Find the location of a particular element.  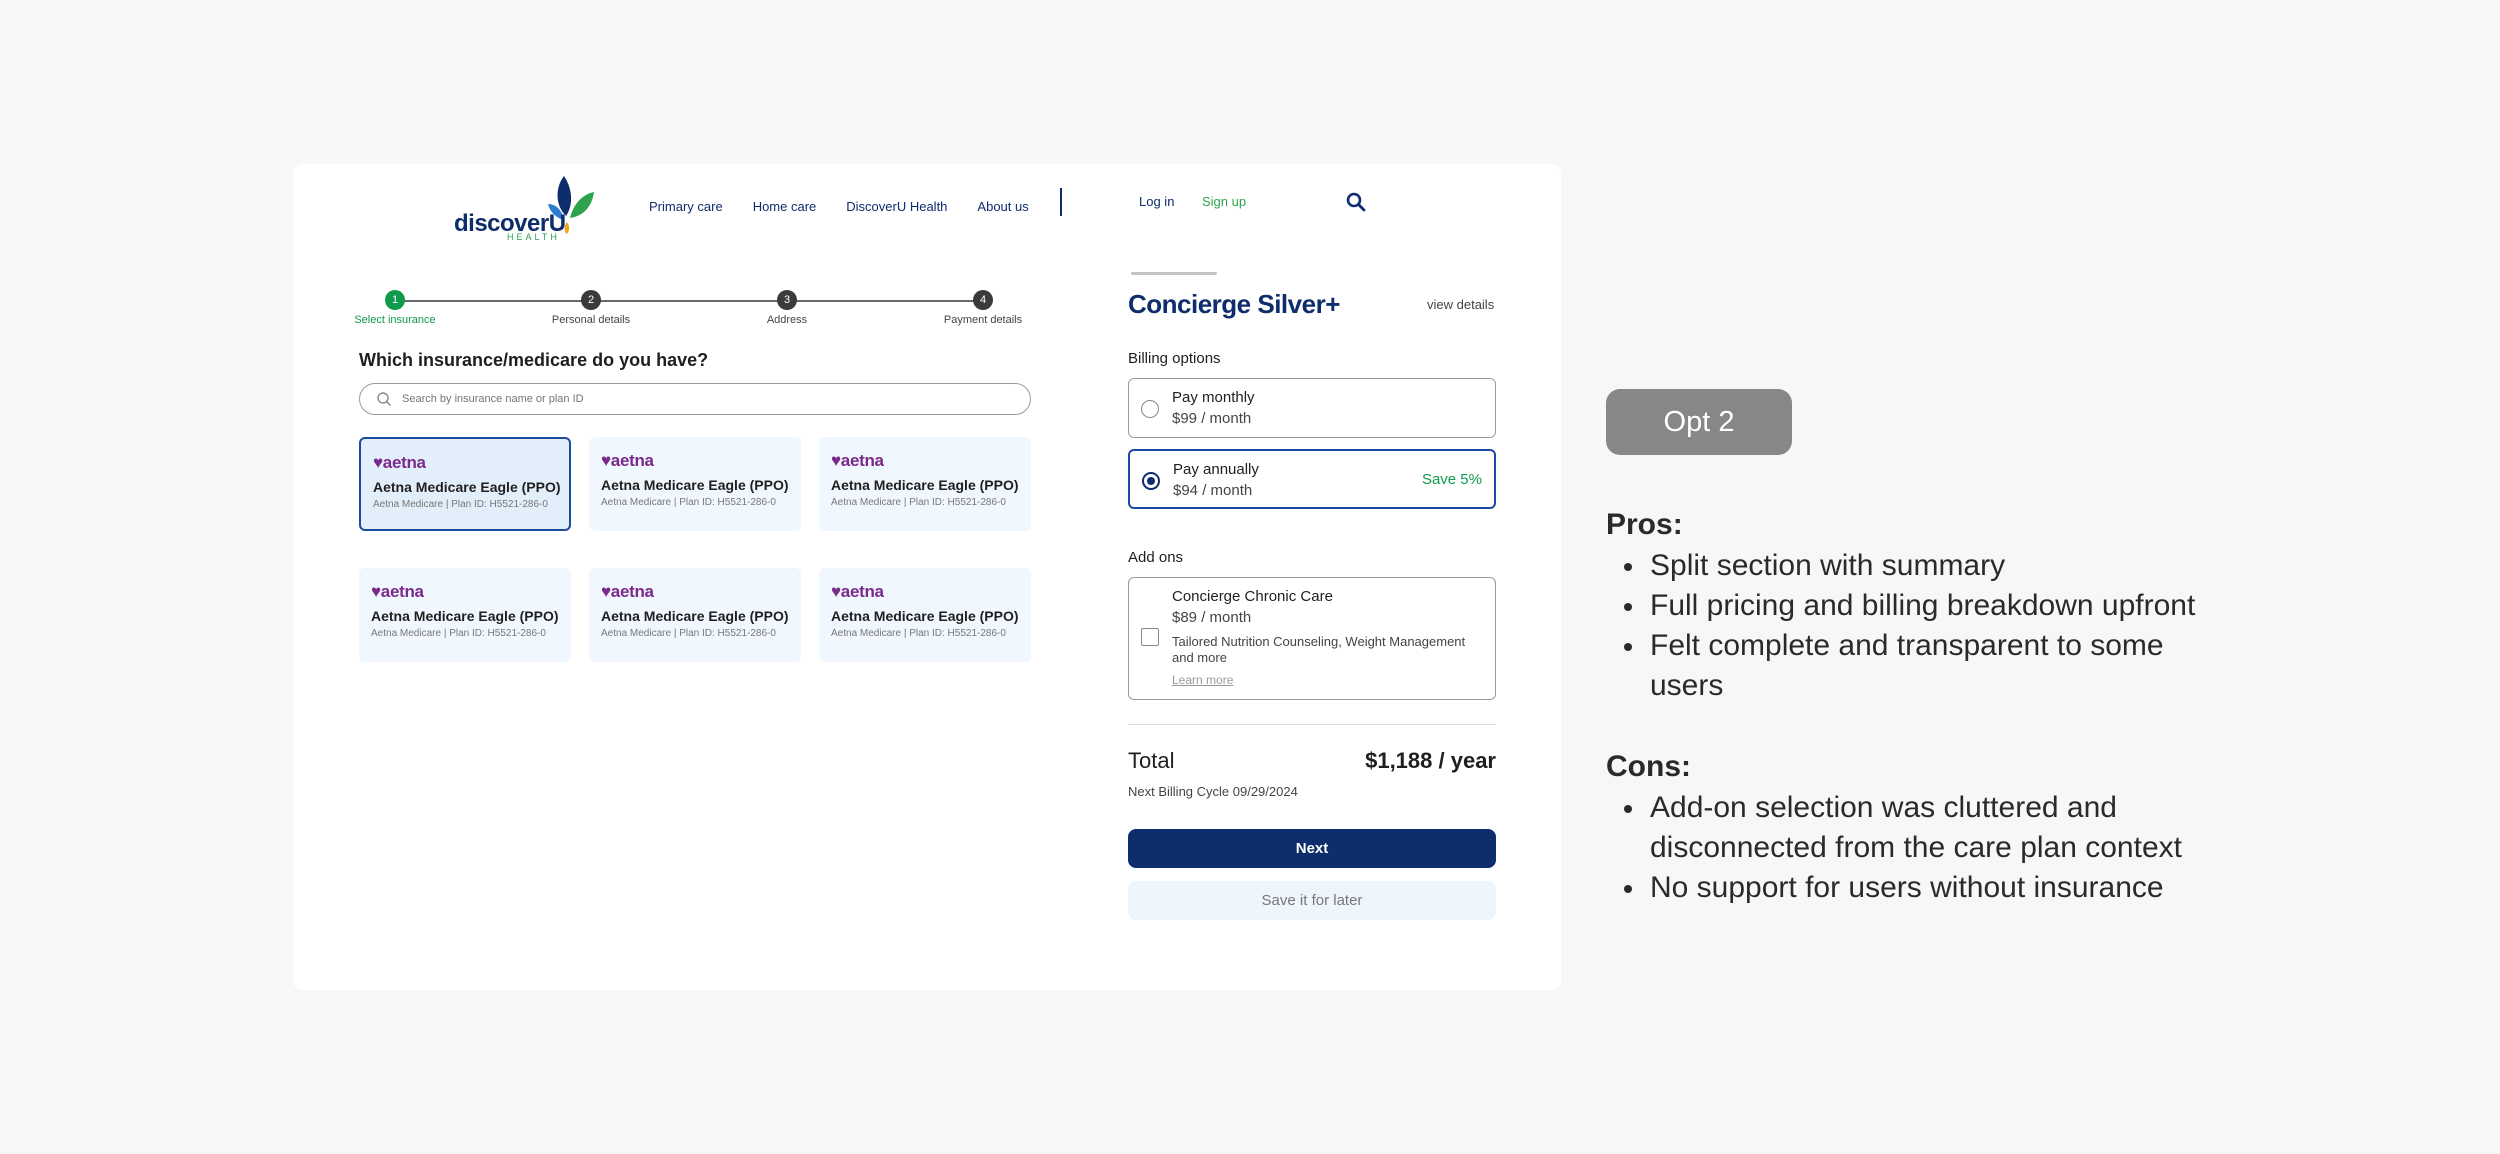

signup-link: Sign up is located at coordinates (1224, 201).